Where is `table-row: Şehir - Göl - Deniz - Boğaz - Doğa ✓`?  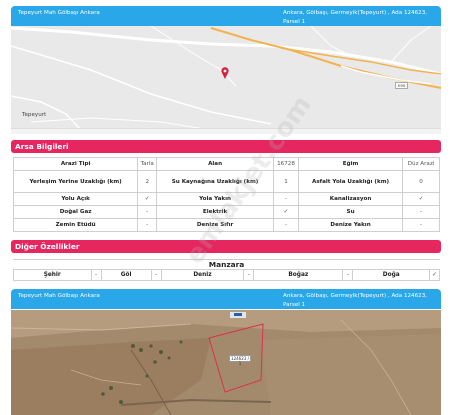
table-row: Şehir - Göl - Deniz - Boğaz - Doğa ✓ is located at coordinates (226, 275).